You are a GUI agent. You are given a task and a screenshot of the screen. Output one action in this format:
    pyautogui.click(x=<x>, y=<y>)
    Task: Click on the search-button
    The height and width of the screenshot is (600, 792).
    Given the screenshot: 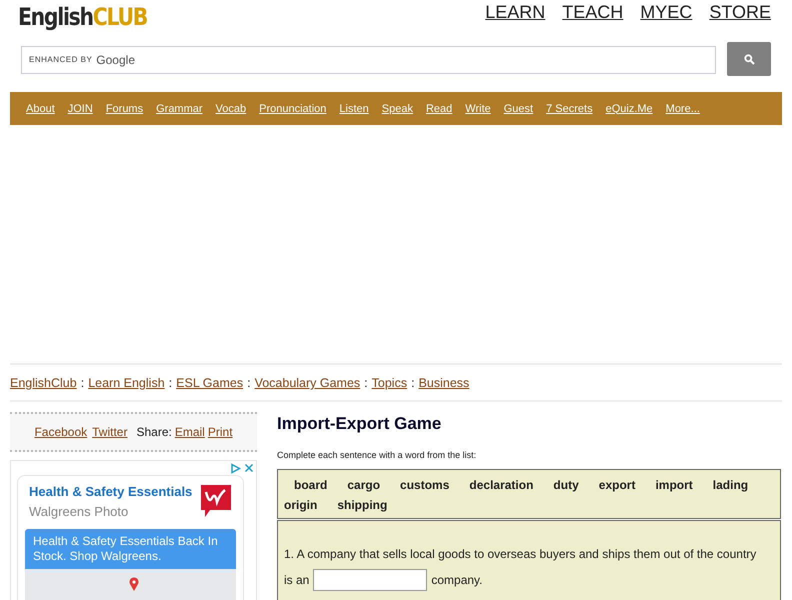 What is the action you would take?
    pyautogui.click(x=749, y=59)
    